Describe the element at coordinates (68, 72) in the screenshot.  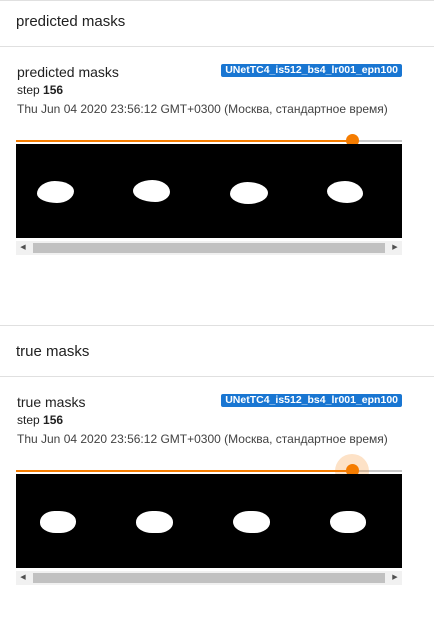
I see `card-title: predicted masks` at that location.